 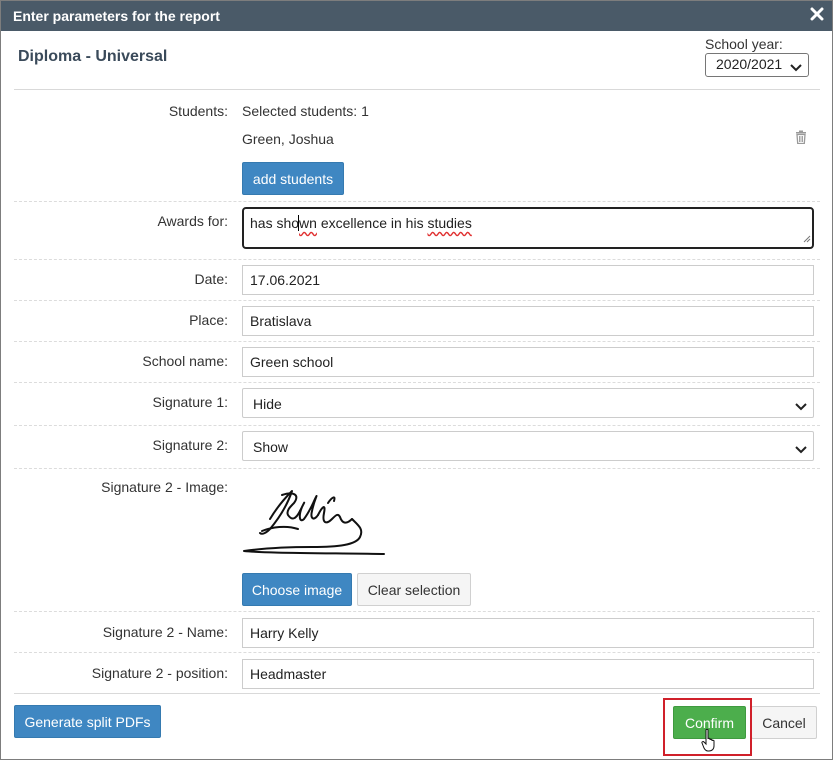 I want to click on students-label: Students:, so click(x=198, y=111).